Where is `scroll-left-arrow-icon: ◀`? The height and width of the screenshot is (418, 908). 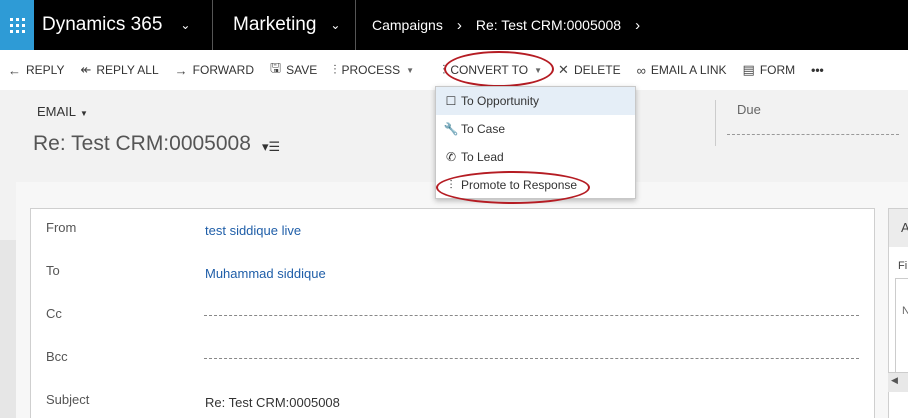 scroll-left-arrow-icon: ◀ is located at coordinates (894, 380).